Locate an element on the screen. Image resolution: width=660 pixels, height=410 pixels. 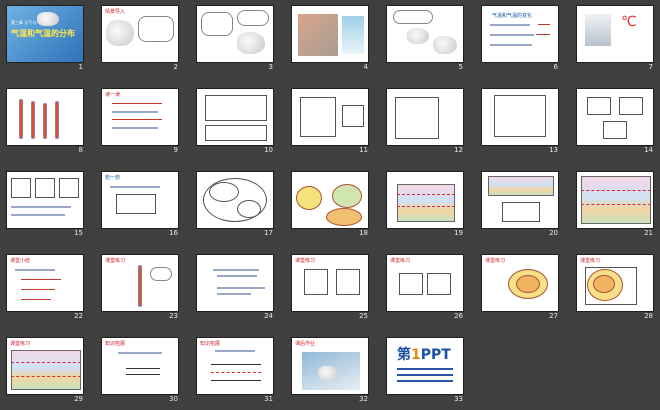
slide-cell-24: 24 is located at coordinates (235, 287).